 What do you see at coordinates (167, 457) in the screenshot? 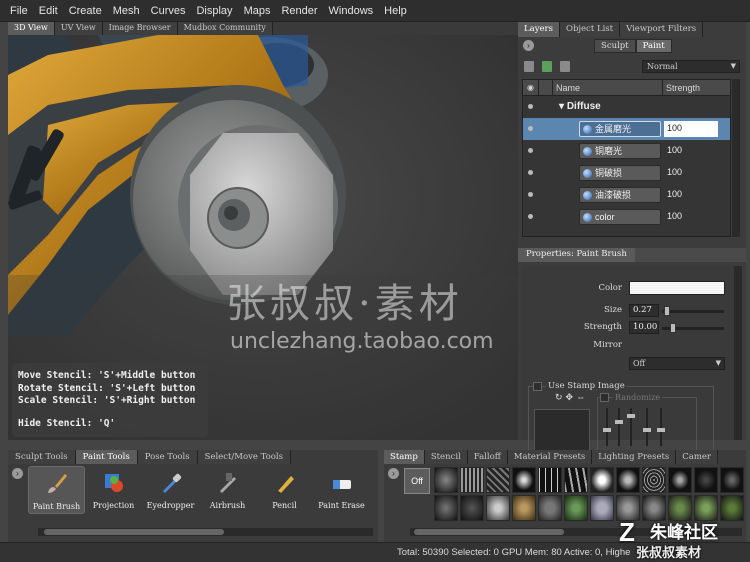
I see `tab-pose-tools: Pose Tools` at bounding box center [167, 457].